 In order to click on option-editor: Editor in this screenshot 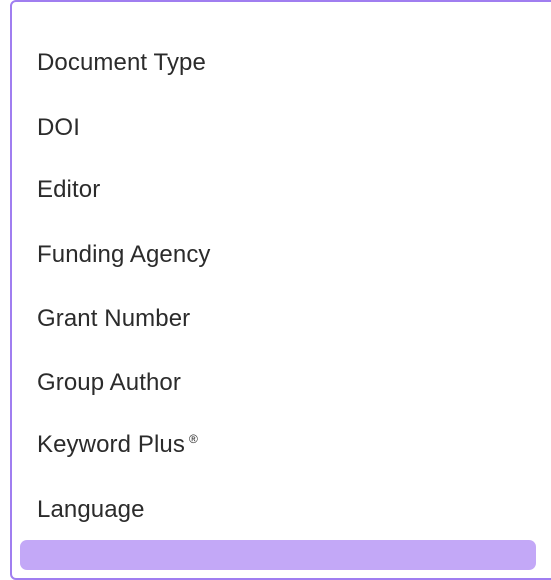, I will do `click(280, 190)`.